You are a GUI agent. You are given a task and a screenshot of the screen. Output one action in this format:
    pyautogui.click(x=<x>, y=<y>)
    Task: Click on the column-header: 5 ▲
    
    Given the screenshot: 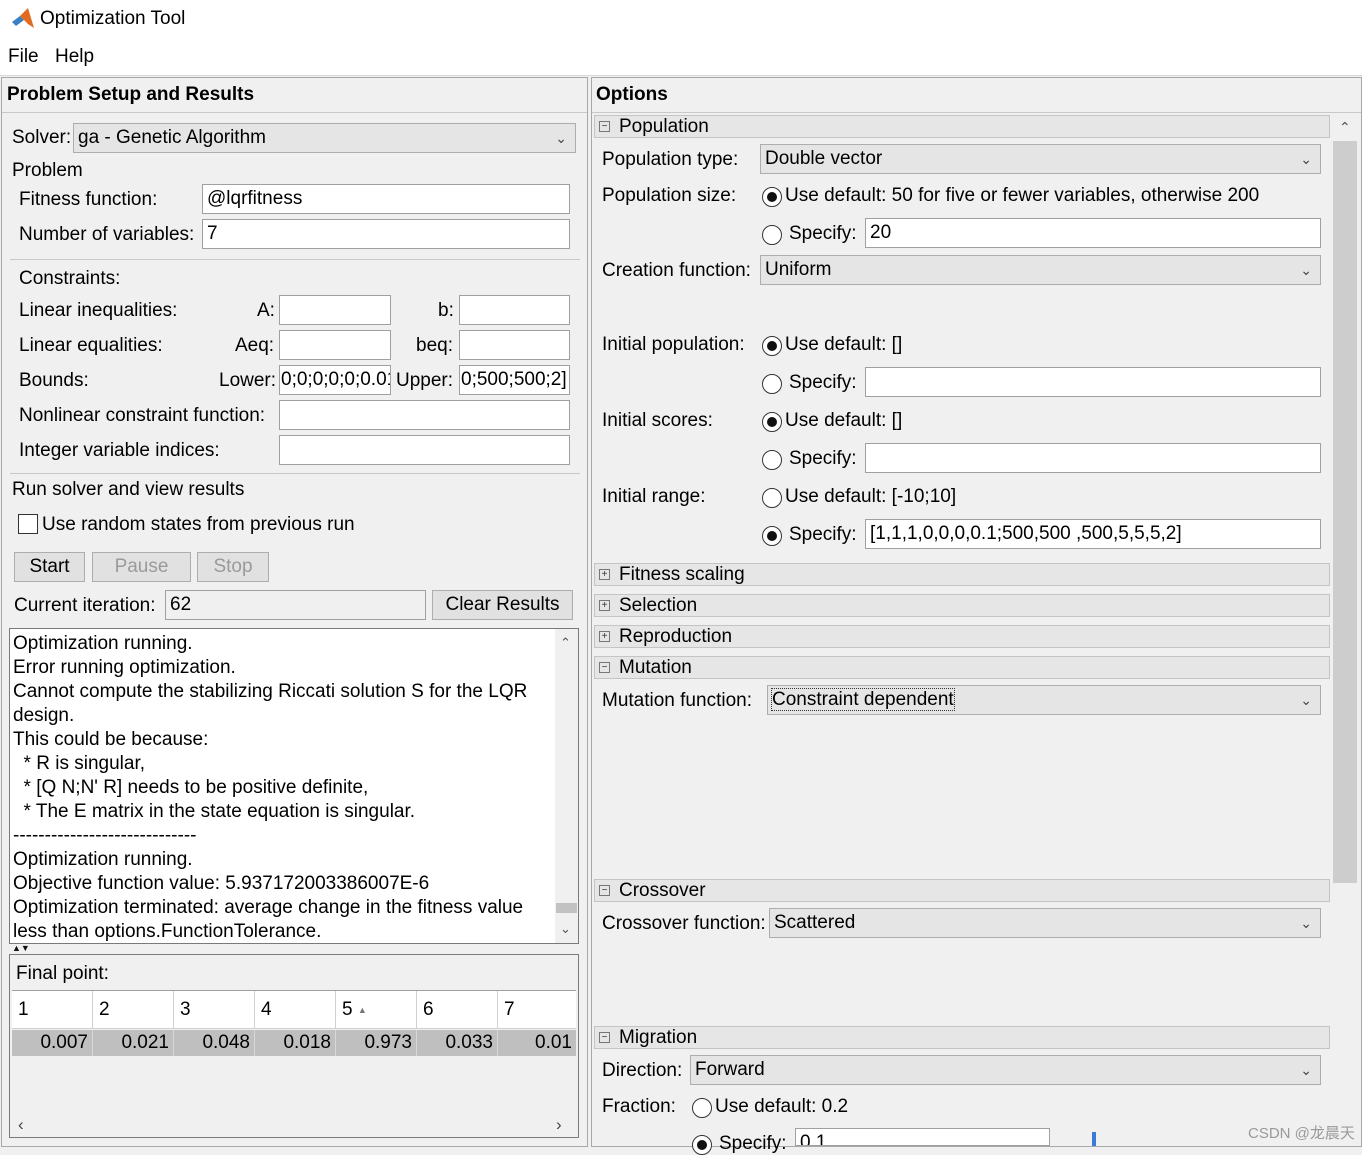 What is the action you would take?
    pyautogui.click(x=376, y=1010)
    